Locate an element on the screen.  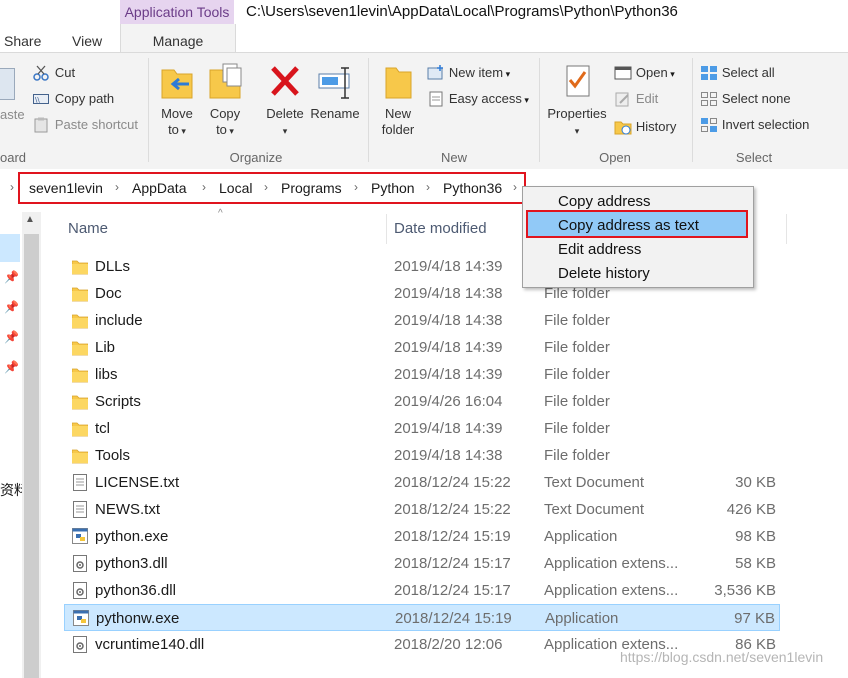
file-name: include is located at coordinates (119, 320).